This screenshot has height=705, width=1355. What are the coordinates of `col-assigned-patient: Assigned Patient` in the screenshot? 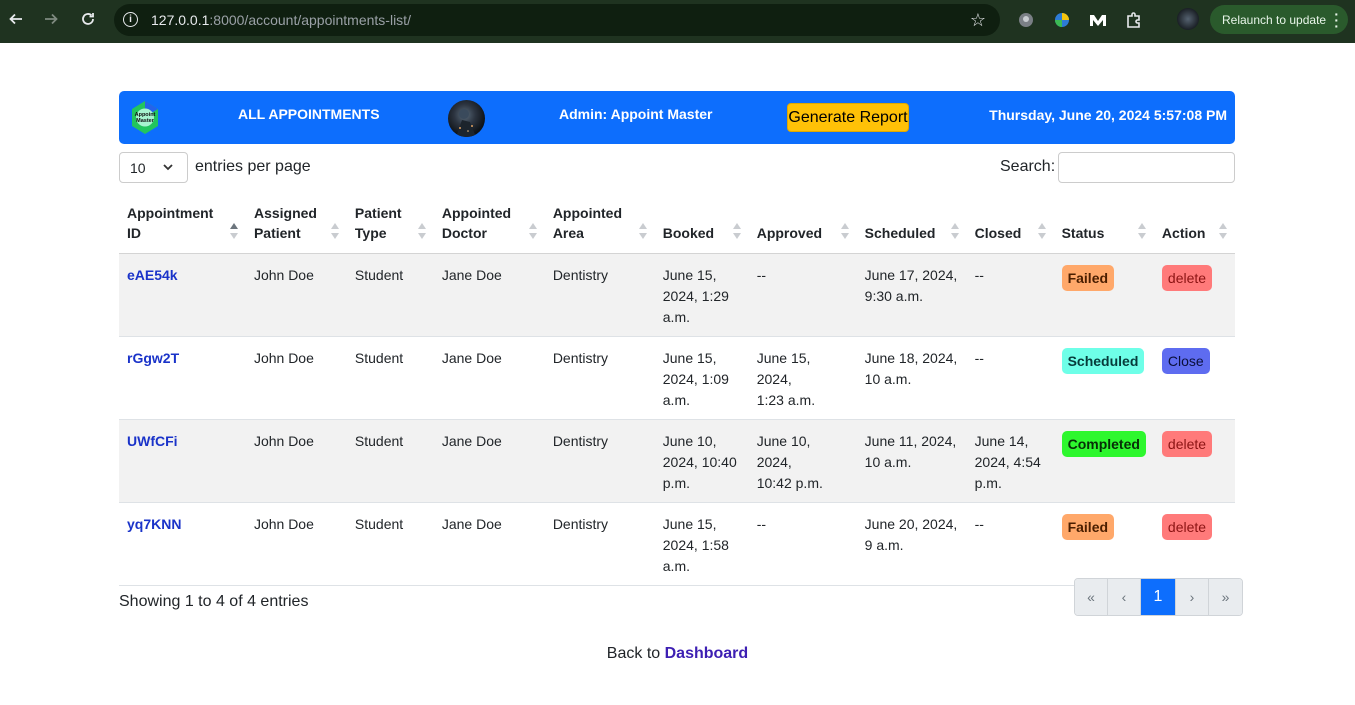 It's located at (296, 225).